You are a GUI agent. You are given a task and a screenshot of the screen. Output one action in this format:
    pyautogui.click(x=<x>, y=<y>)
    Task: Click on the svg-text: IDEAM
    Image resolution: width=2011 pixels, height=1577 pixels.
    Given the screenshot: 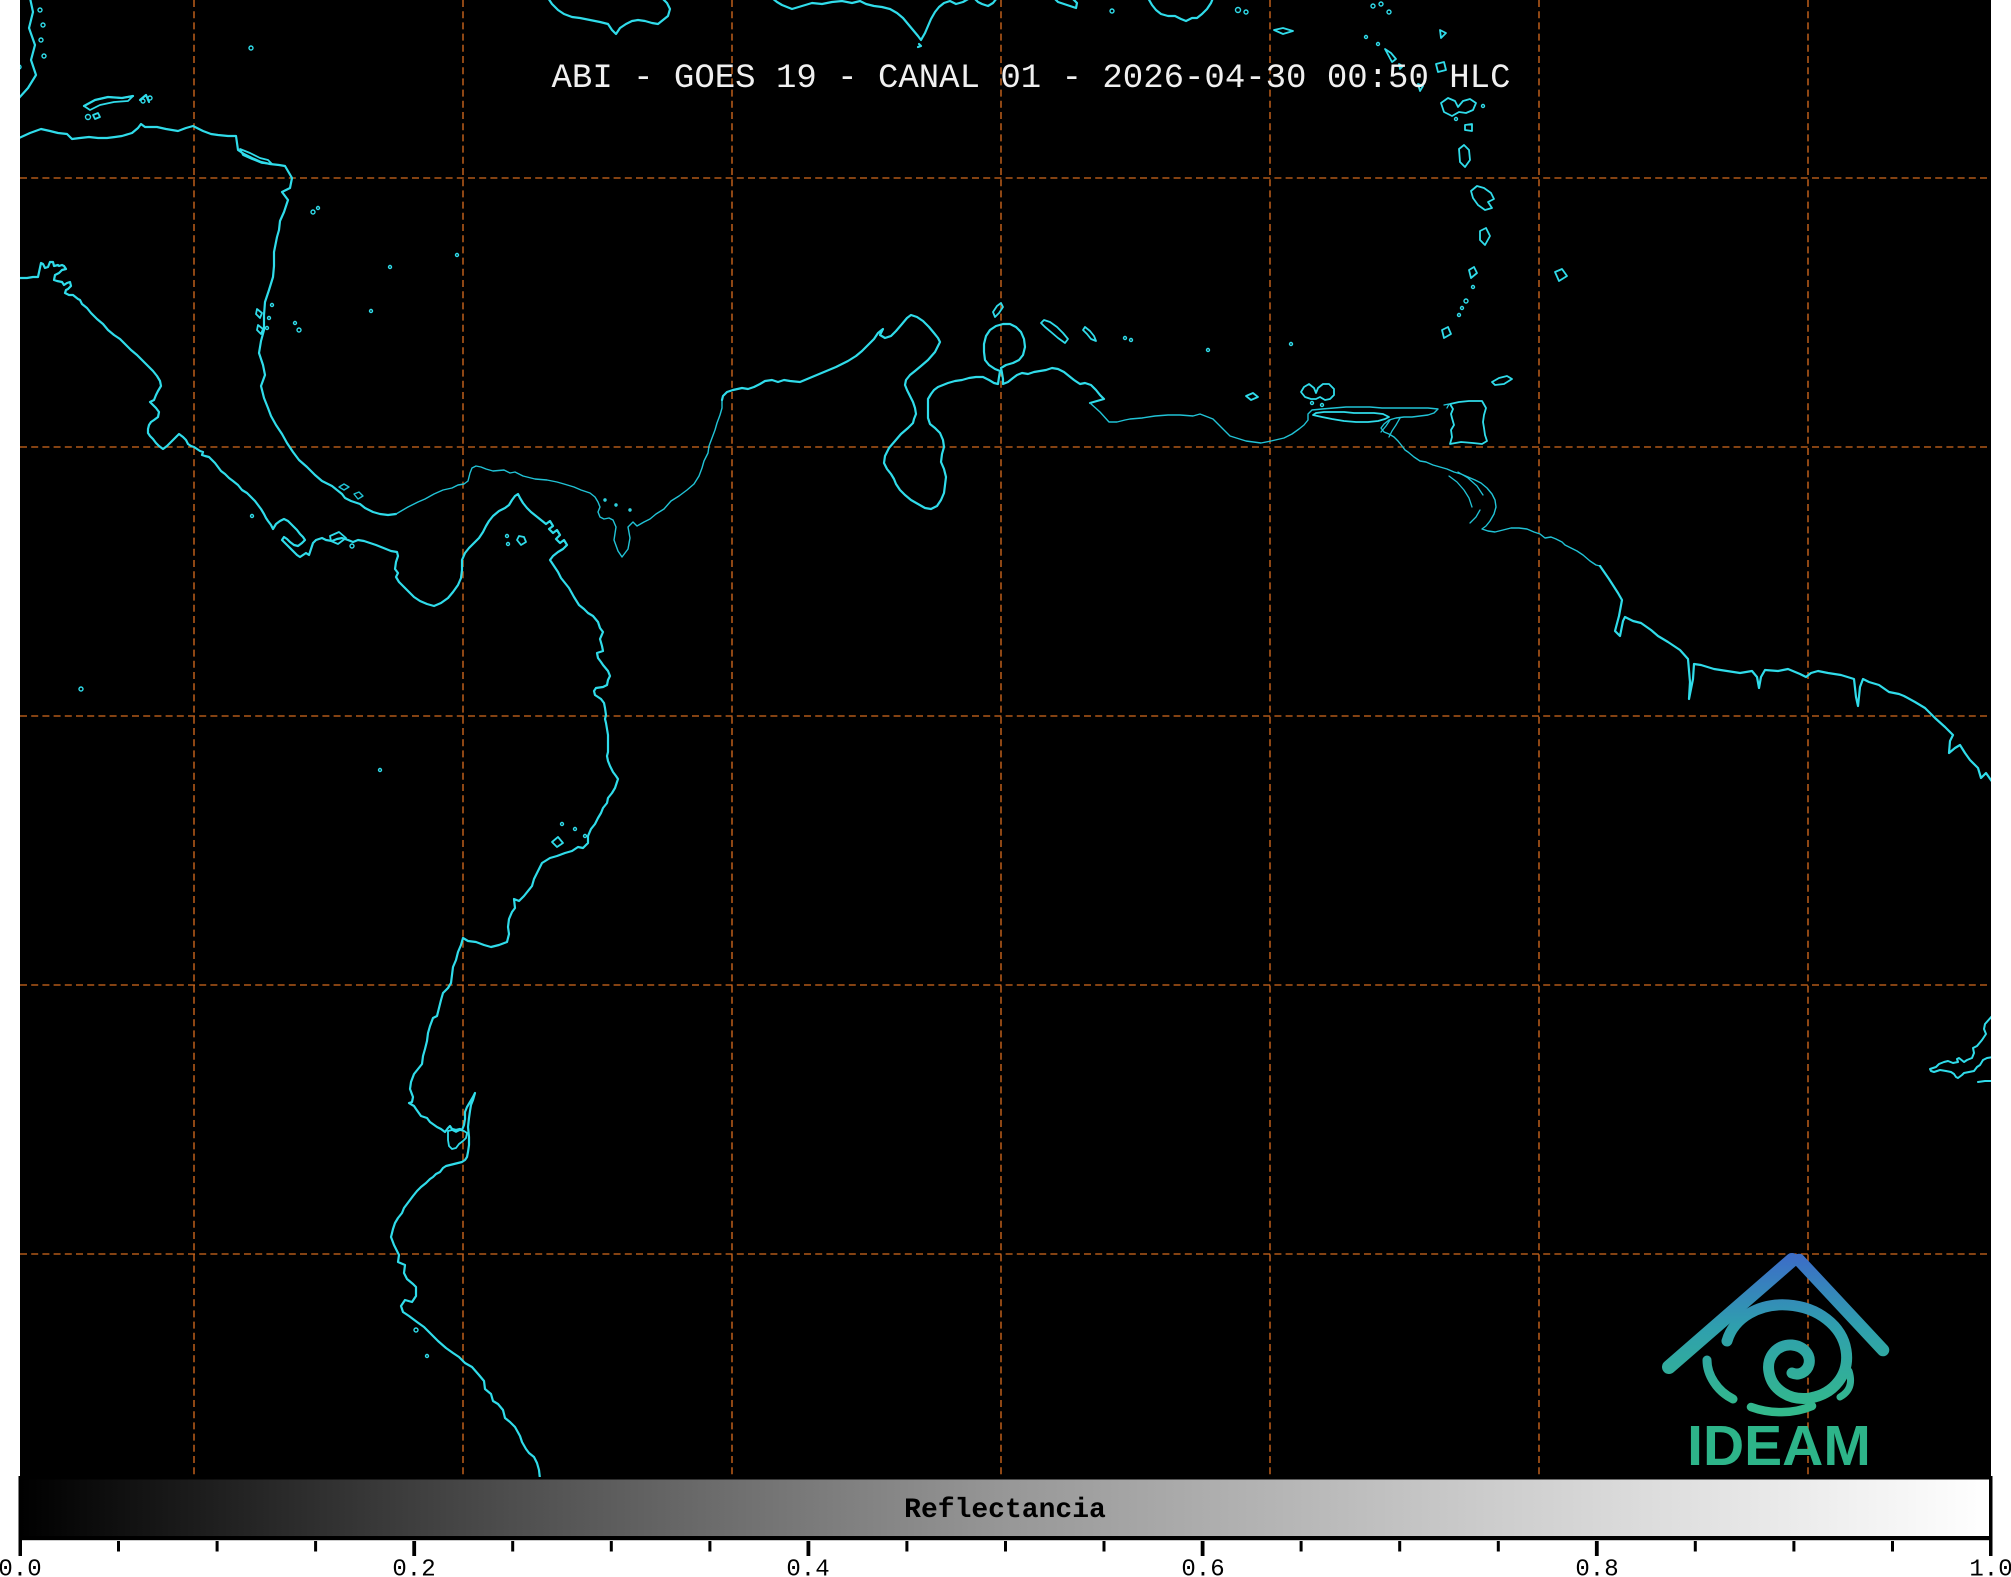 What is the action you would take?
    pyautogui.click(x=1779, y=1446)
    